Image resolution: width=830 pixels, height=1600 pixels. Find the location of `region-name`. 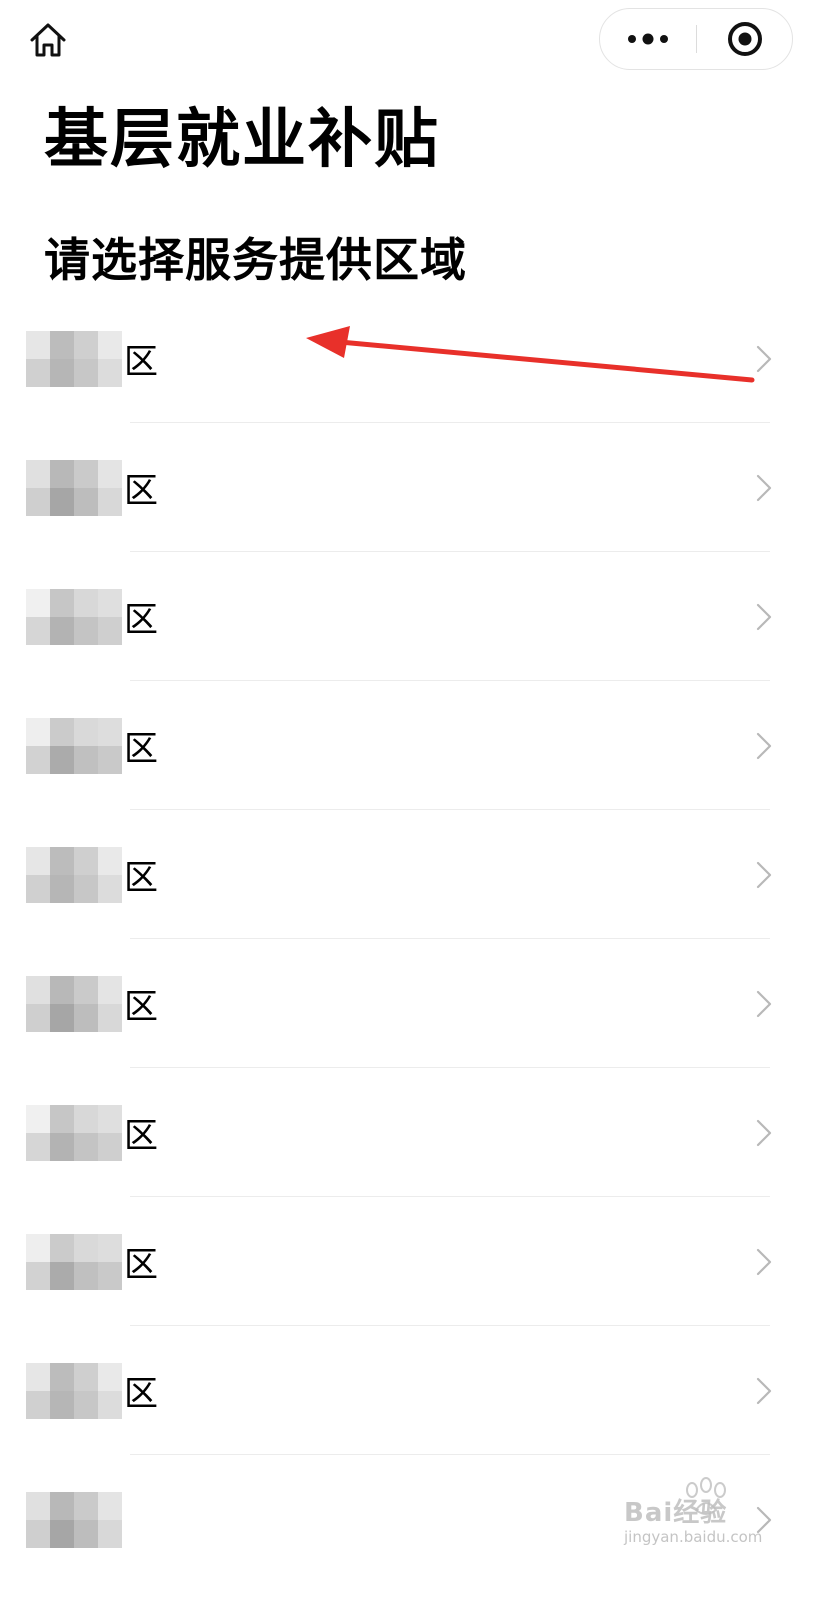

region-name is located at coordinates (75, 1519).